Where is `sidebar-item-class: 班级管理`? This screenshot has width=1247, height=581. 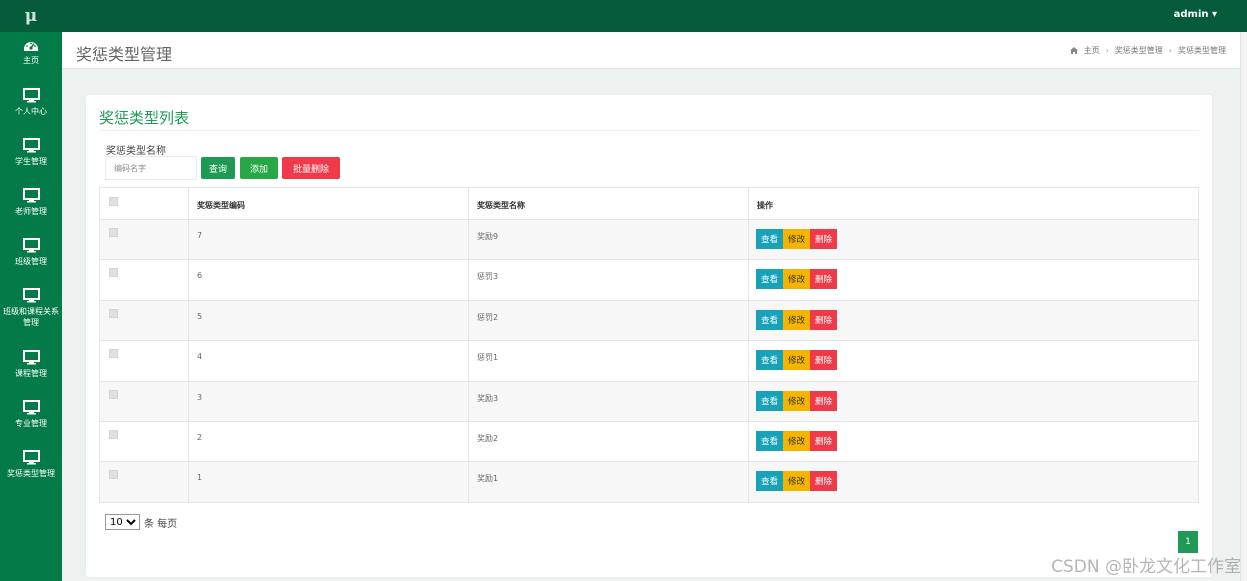 sidebar-item-class: 班级管理 is located at coordinates (31, 252).